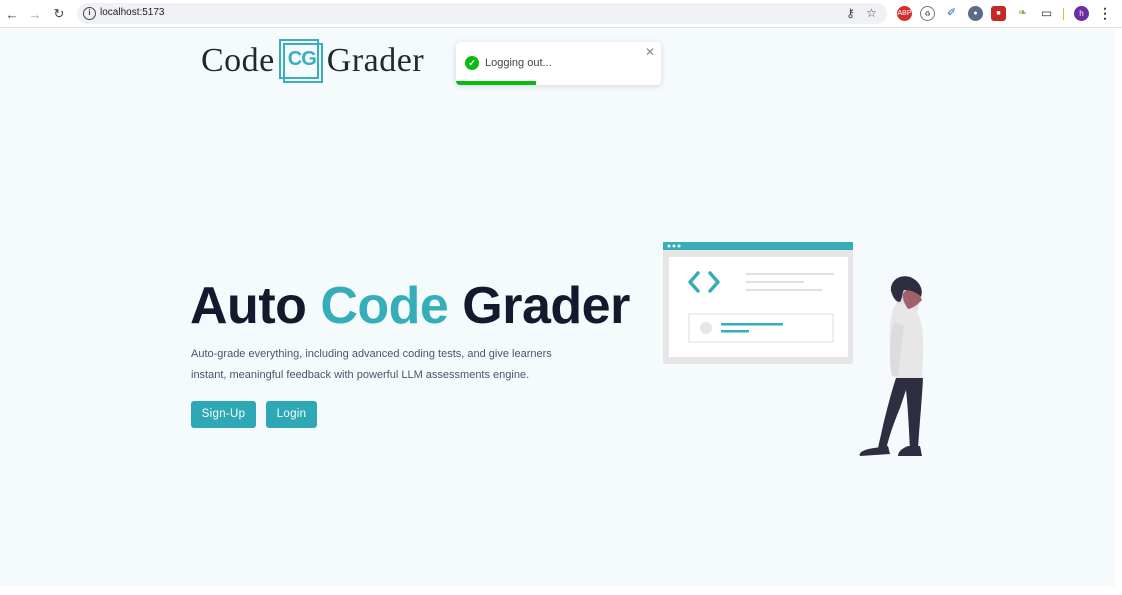 Image resolution: width=1122 pixels, height=595 pixels. Describe the element at coordinates (1105, 13) in the screenshot. I see `browser-menu-icon: ⋮` at that location.